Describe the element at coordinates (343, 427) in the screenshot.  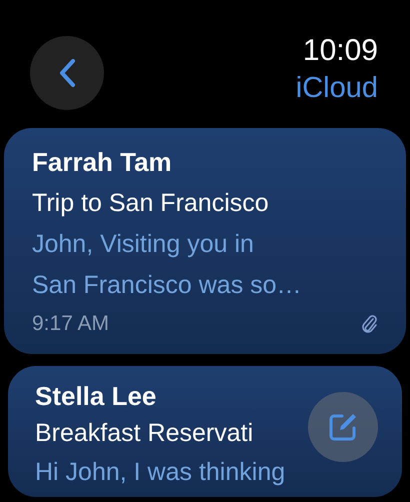
I see `compose-icon` at that location.